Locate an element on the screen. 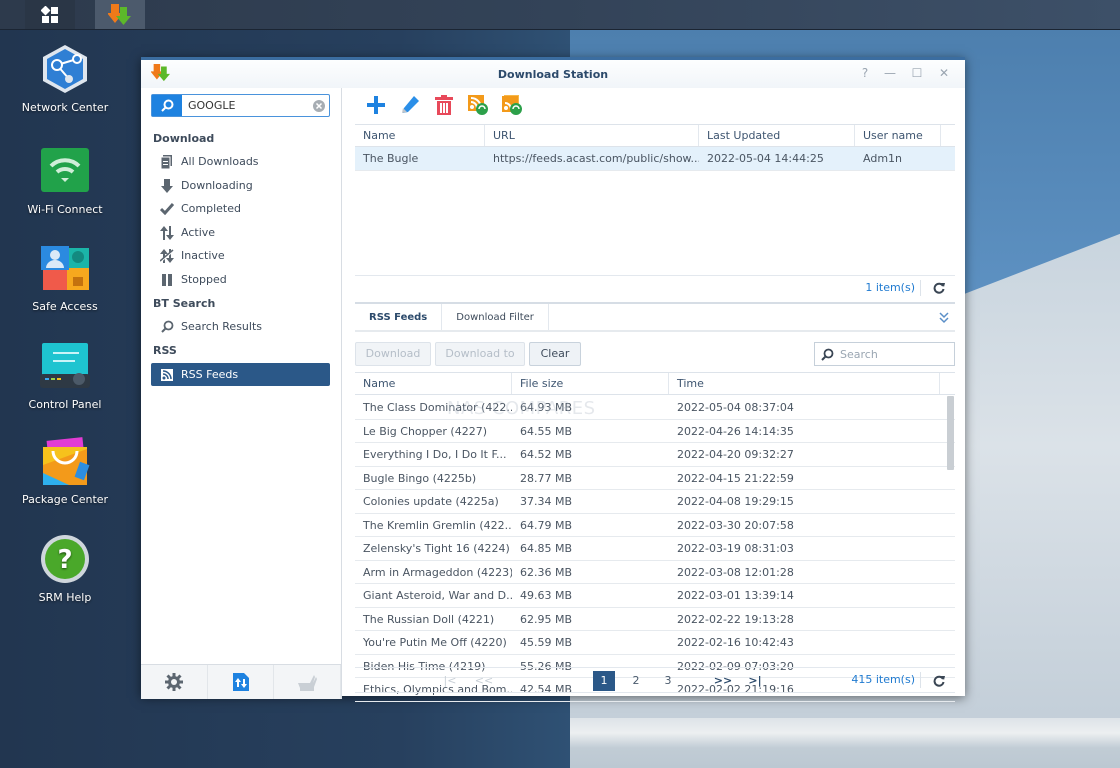 This screenshot has height=768, width=1120. toolbar is located at coordinates (444, 105).